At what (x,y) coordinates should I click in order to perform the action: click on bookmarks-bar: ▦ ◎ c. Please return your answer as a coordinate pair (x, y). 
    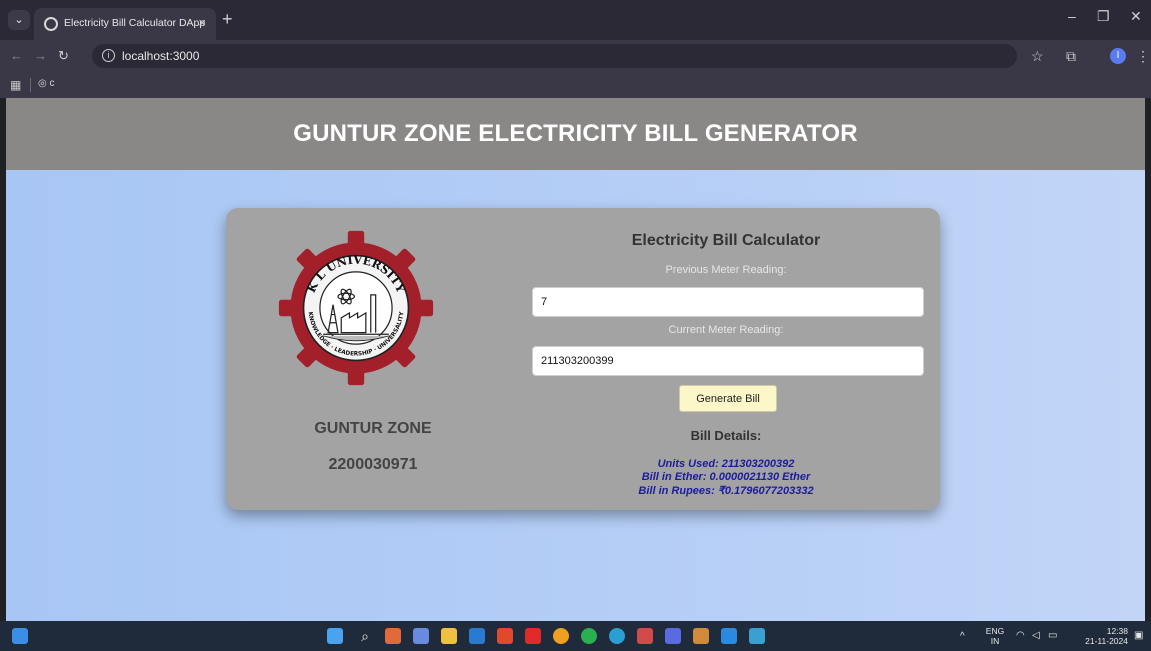
    Looking at the image, I should click on (575, 85).